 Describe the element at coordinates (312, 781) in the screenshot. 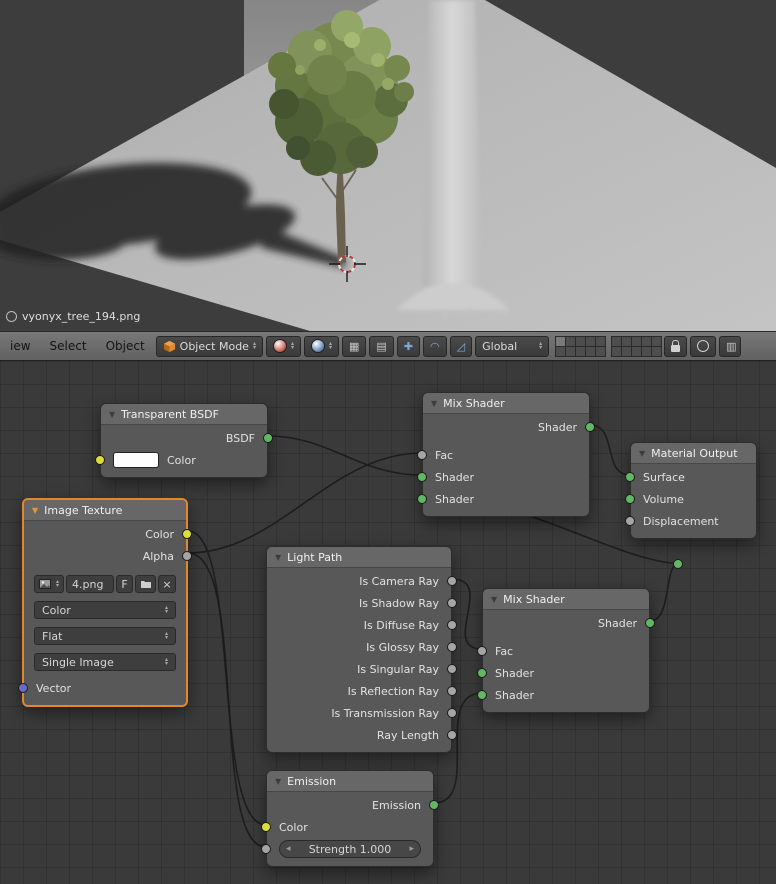

I see `node-title: Emission` at that location.